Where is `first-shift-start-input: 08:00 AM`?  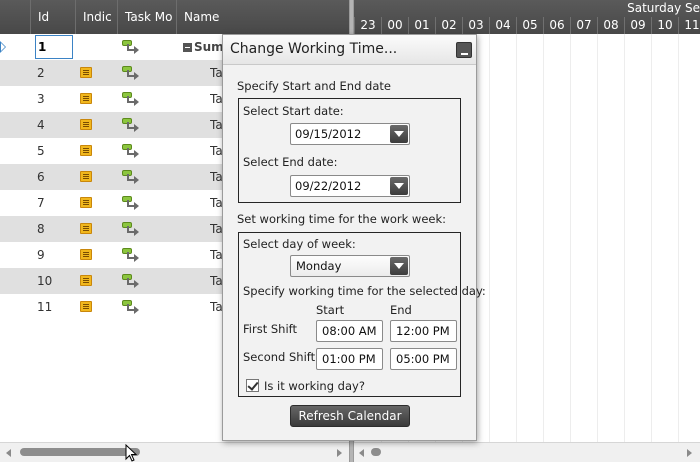
first-shift-start-input: 08:00 AM is located at coordinates (349, 331).